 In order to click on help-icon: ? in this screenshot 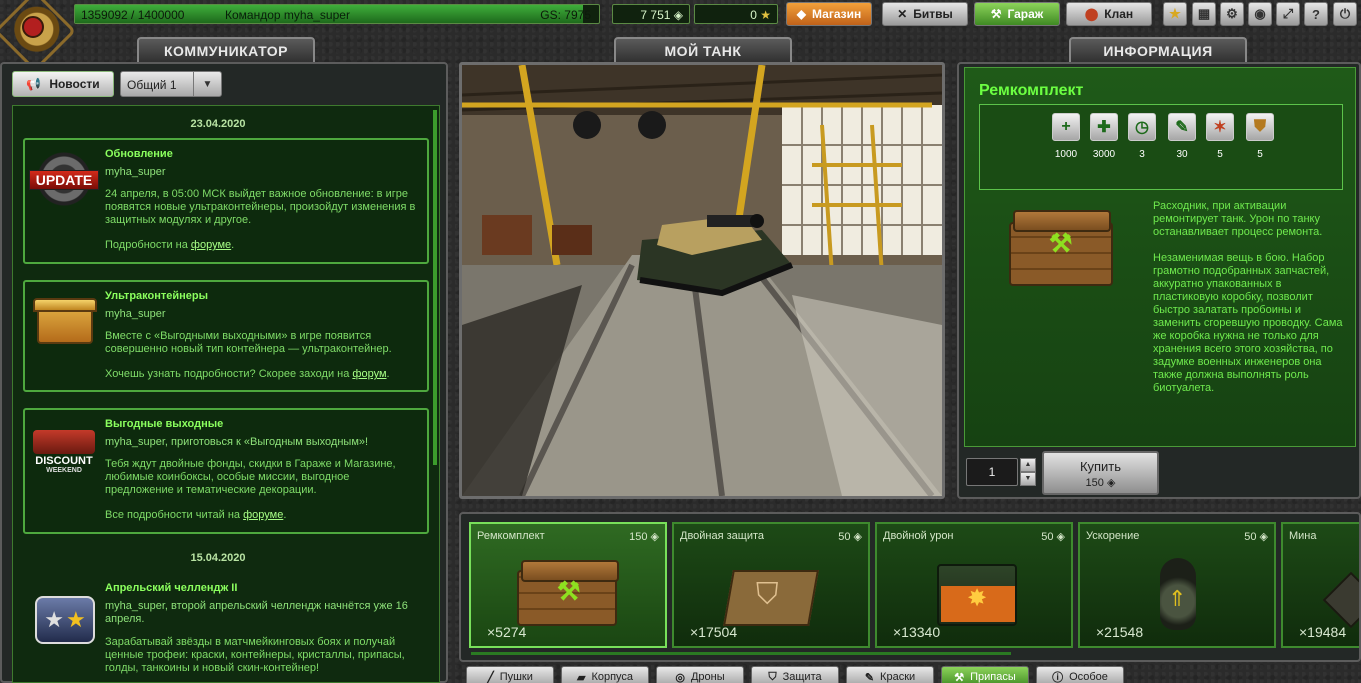, I will do `click(1316, 14)`.